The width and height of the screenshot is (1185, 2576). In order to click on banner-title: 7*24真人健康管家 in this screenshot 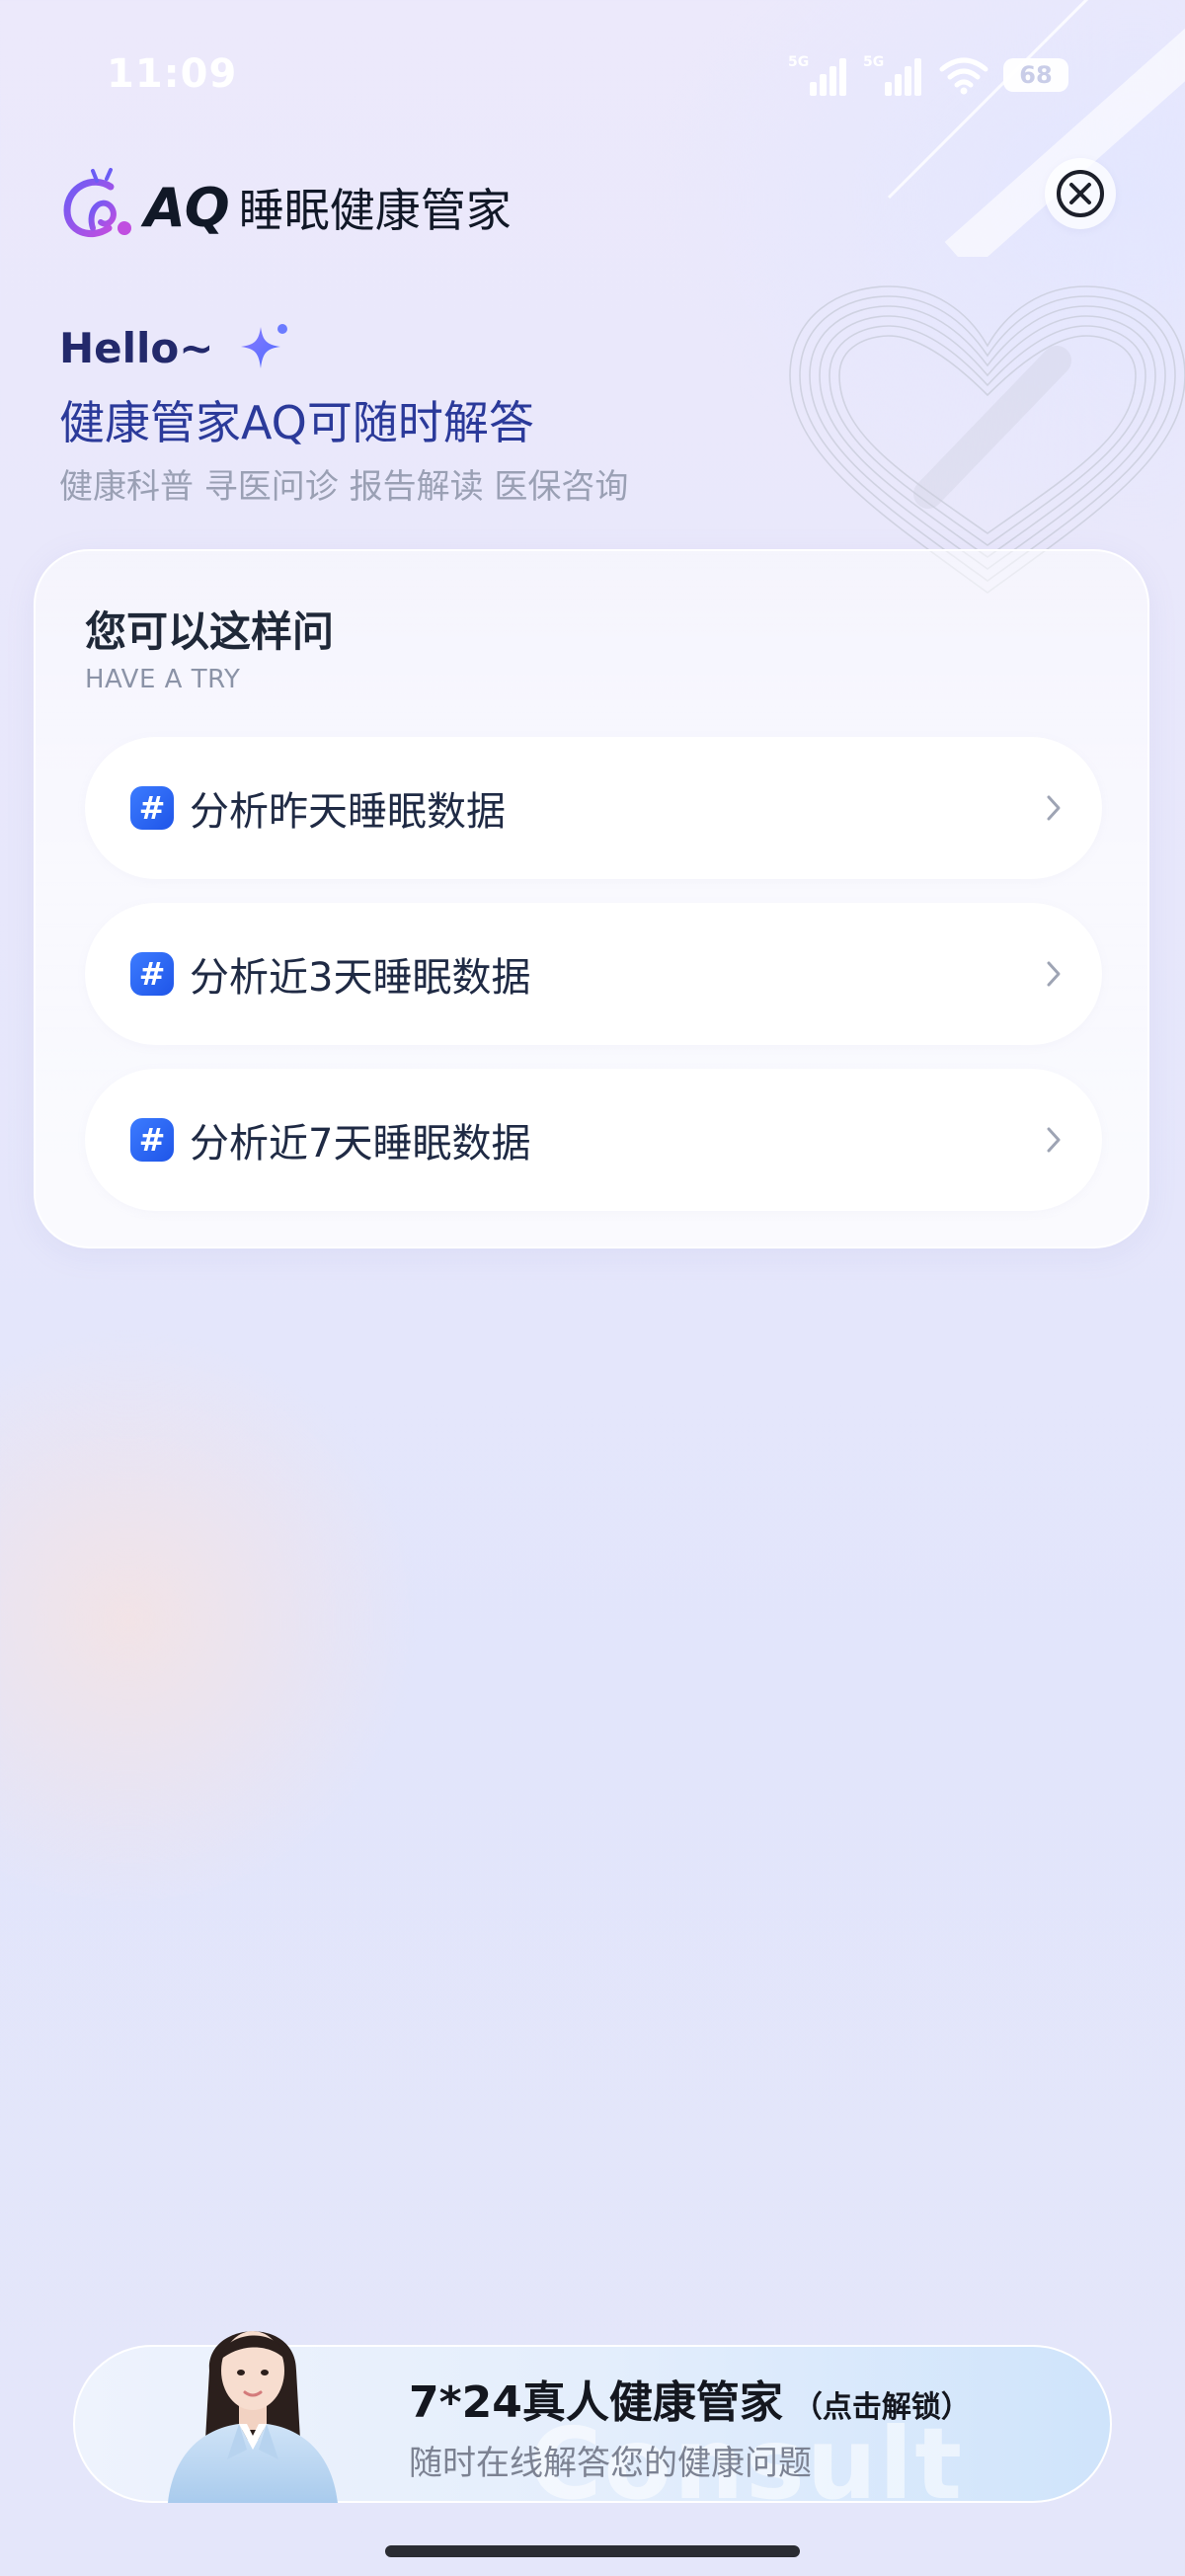, I will do `click(596, 2402)`.